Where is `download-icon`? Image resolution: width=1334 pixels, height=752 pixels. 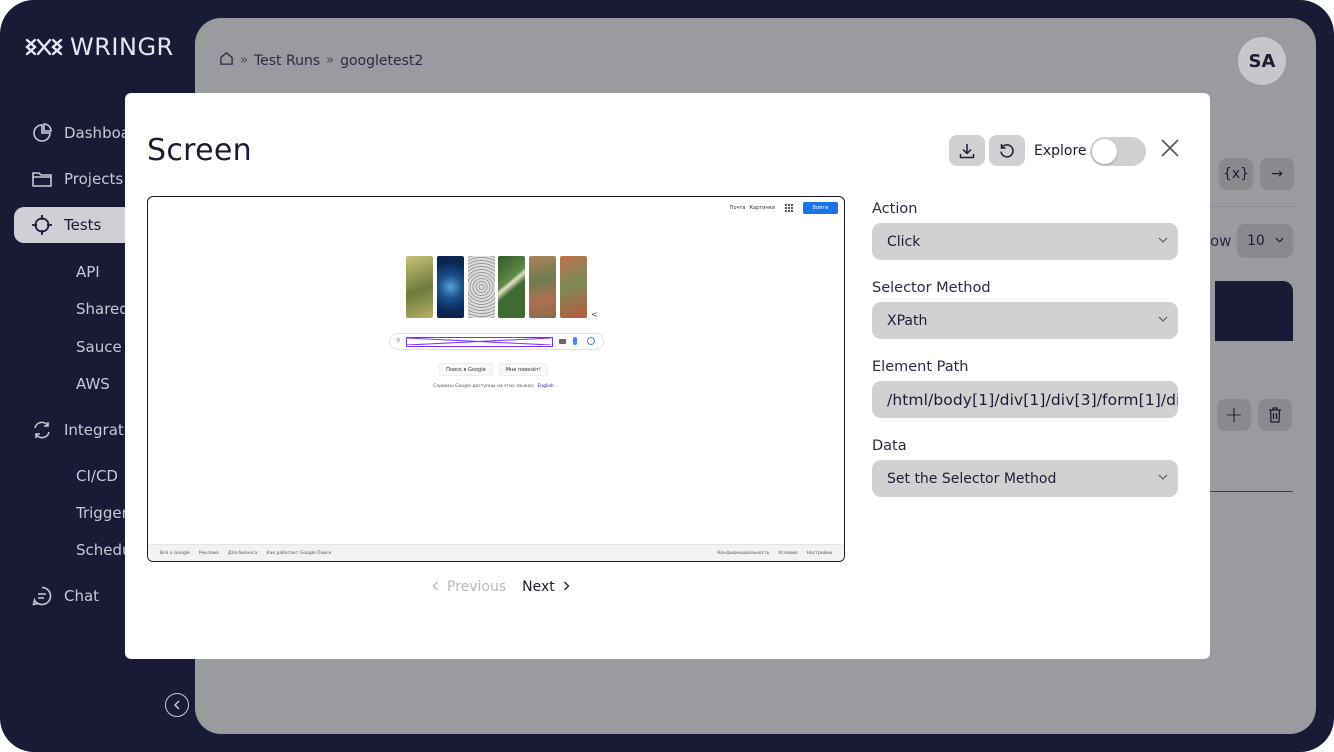
download-icon is located at coordinates (967, 150).